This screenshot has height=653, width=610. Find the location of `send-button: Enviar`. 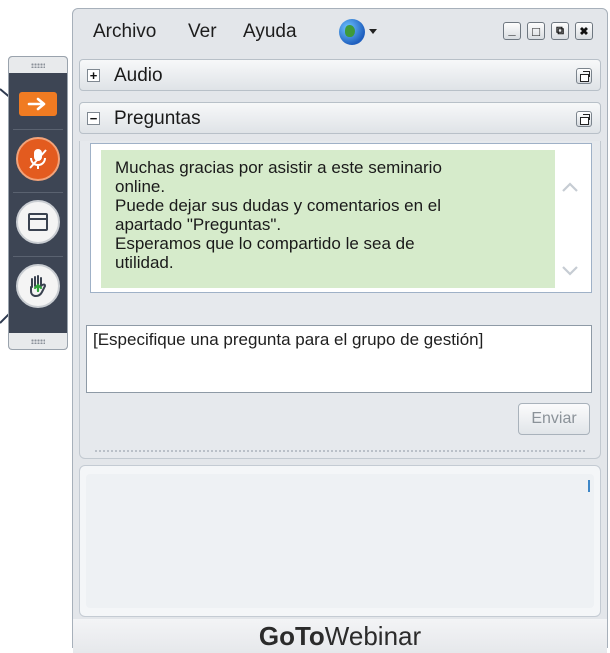

send-button: Enviar is located at coordinates (554, 419).